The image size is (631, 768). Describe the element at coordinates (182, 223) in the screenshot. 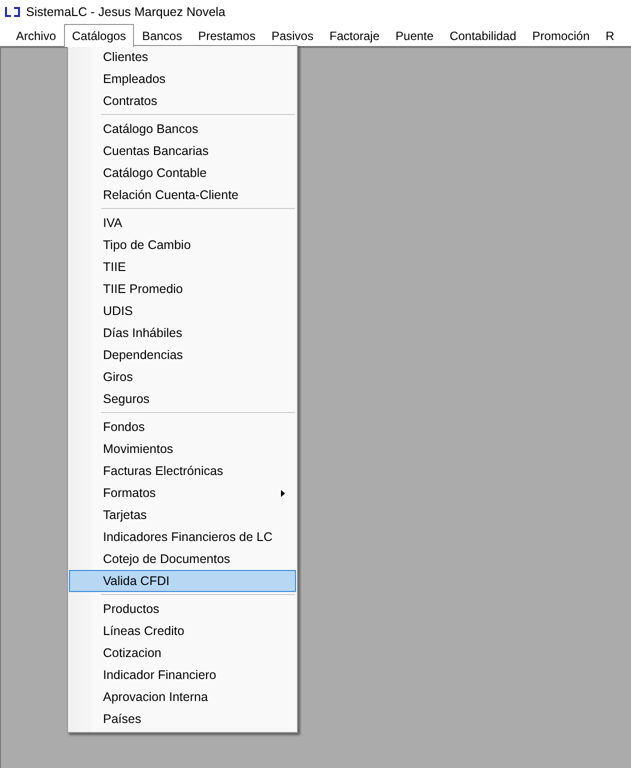

I see `menu-item: IVA` at that location.